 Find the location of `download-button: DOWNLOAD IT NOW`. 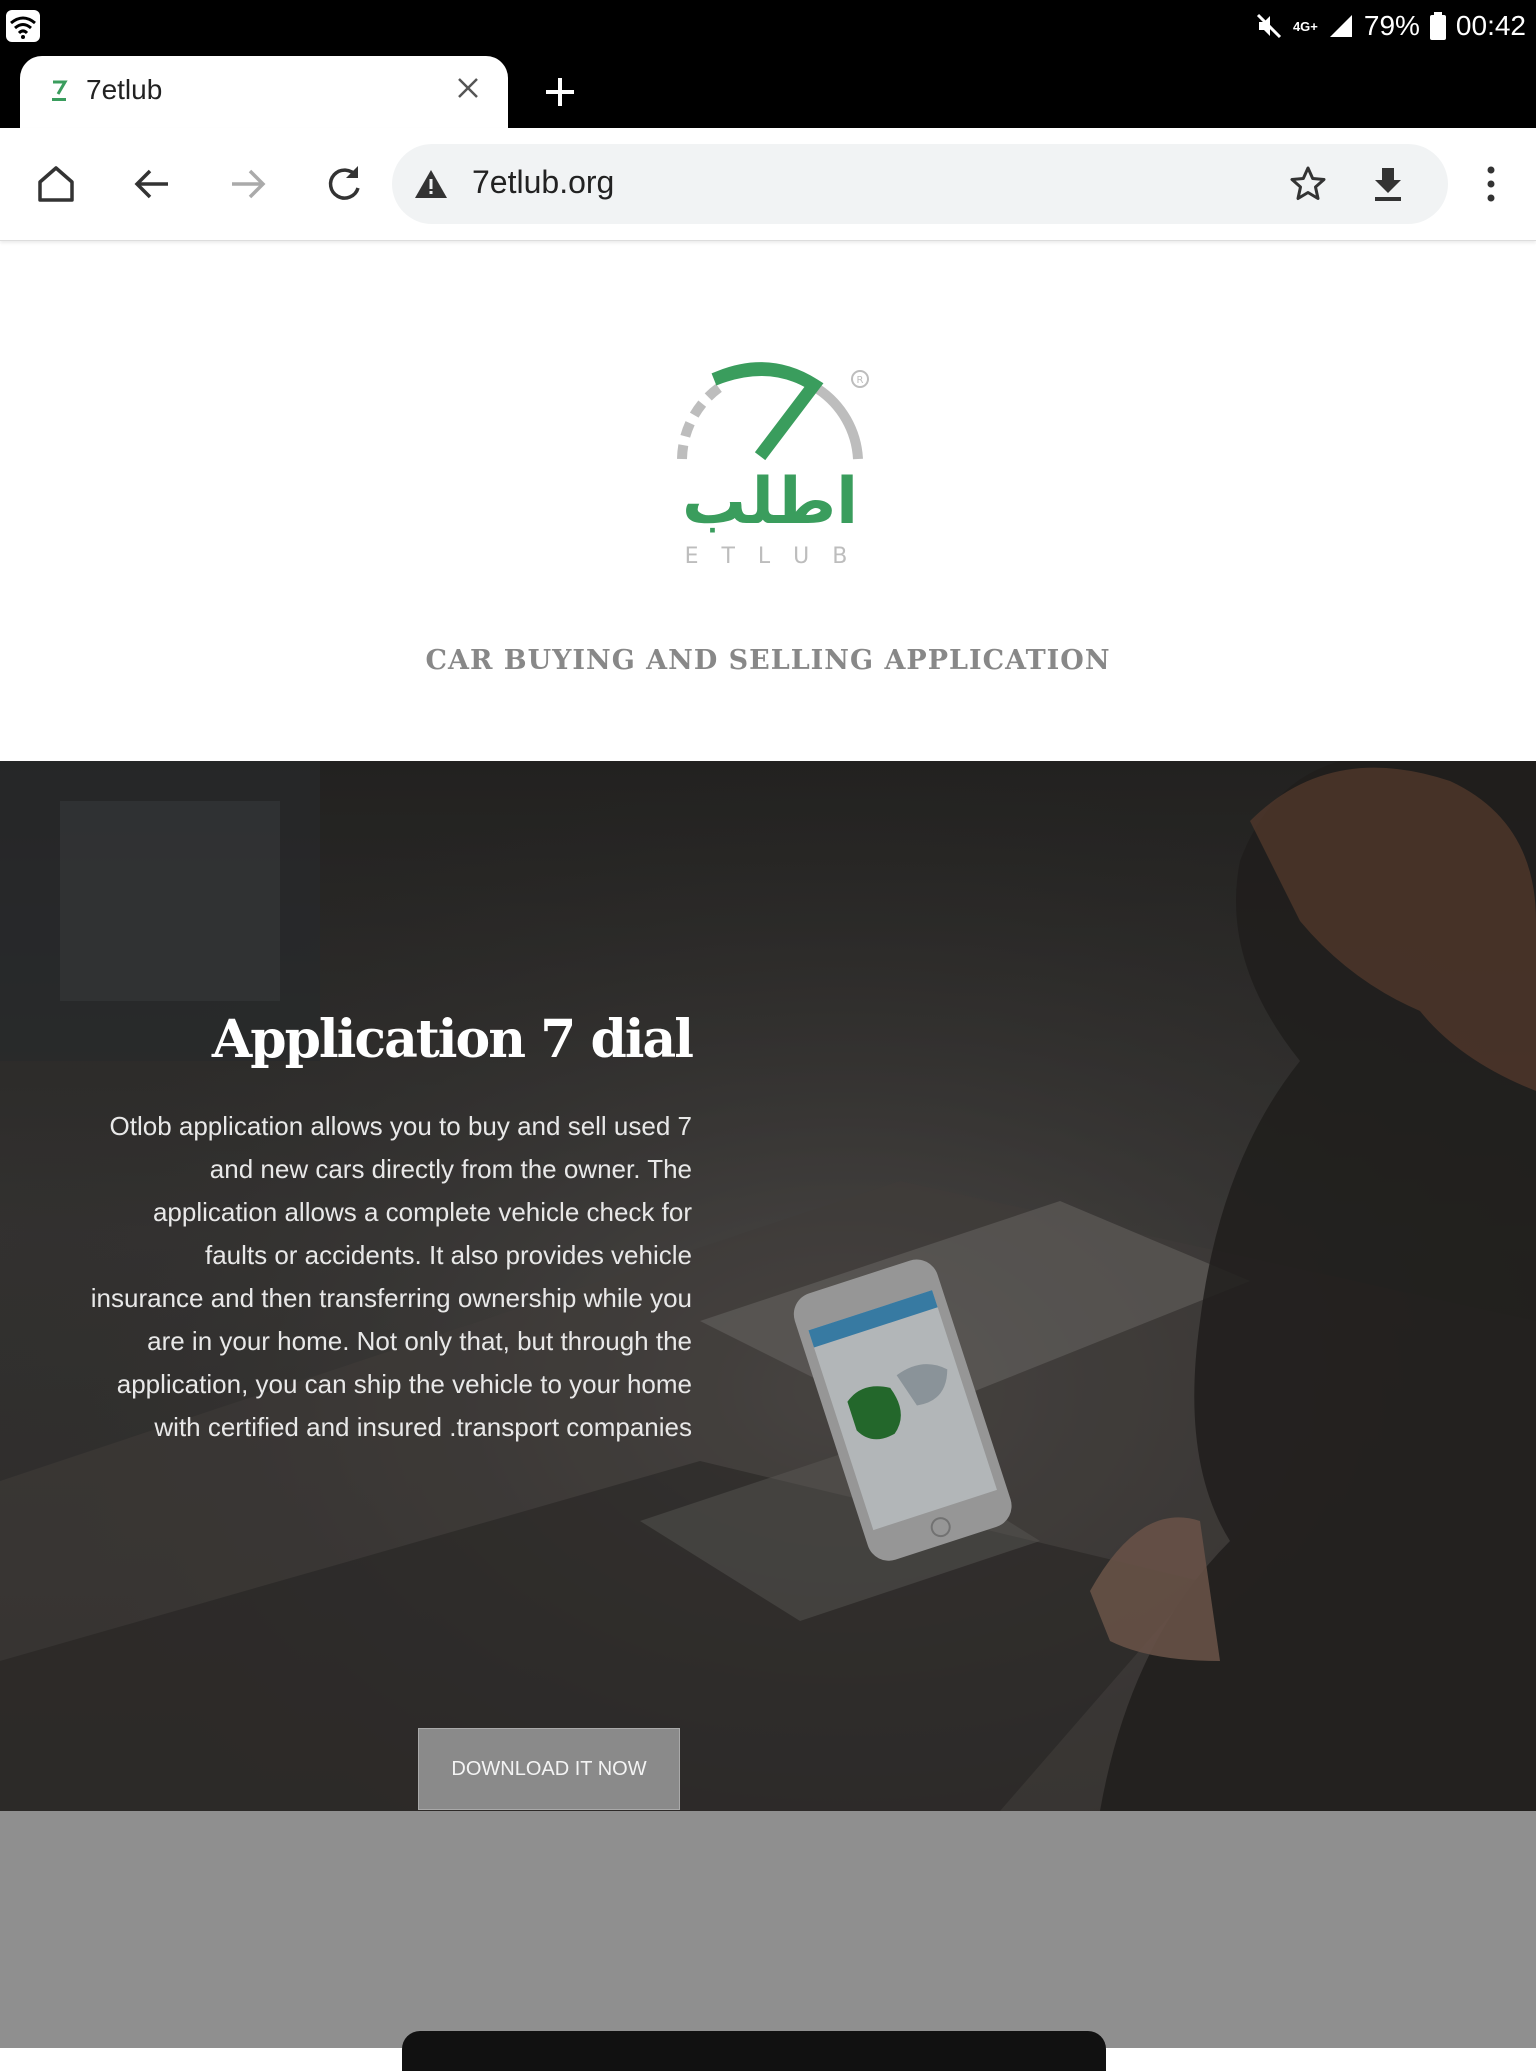

download-button: DOWNLOAD IT NOW is located at coordinates (549, 1769).